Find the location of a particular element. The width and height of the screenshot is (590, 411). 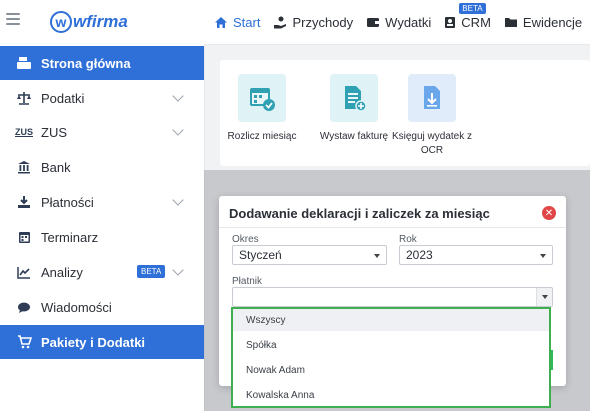

wfirma-logo: w wfirma is located at coordinates (89, 22).